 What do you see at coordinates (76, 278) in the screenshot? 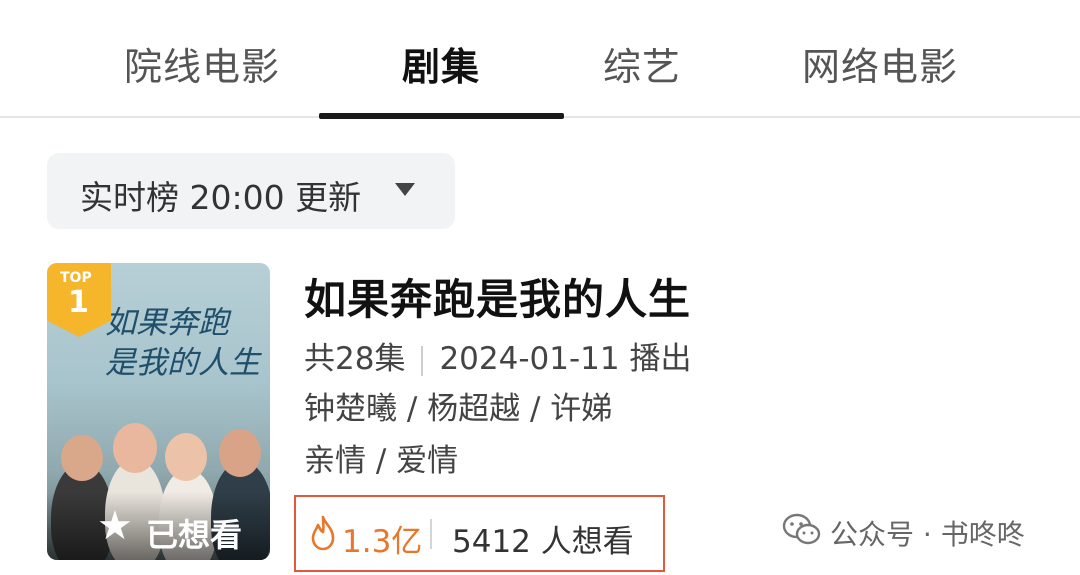
I see `rank-badge-top-label: TOP` at bounding box center [76, 278].